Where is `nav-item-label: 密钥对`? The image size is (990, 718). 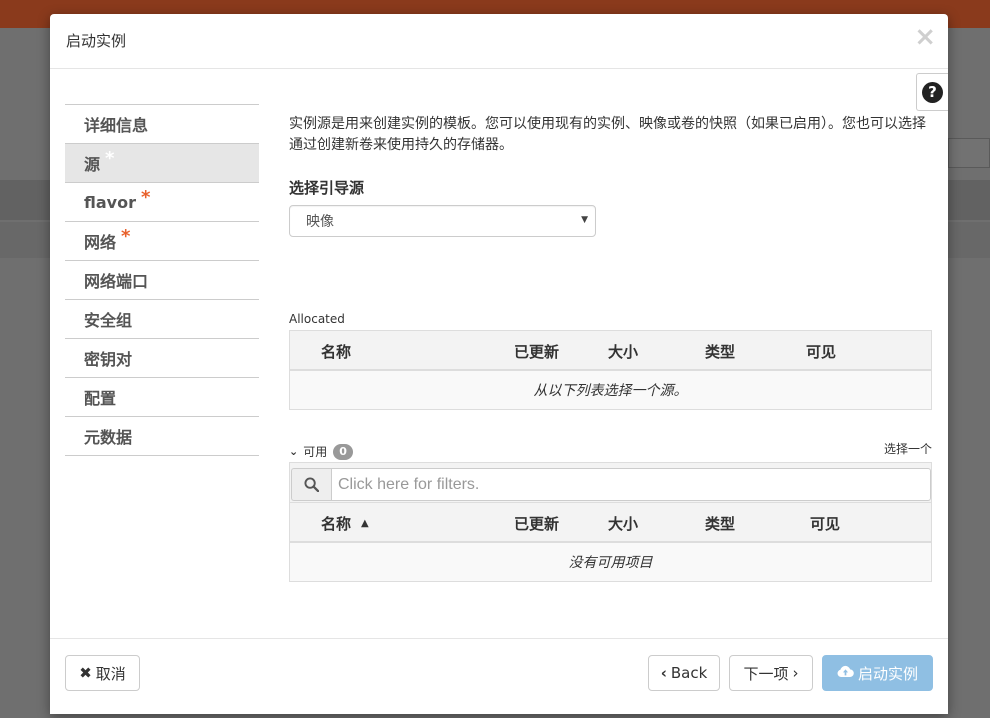
nav-item-label: 密钥对 is located at coordinates (108, 359).